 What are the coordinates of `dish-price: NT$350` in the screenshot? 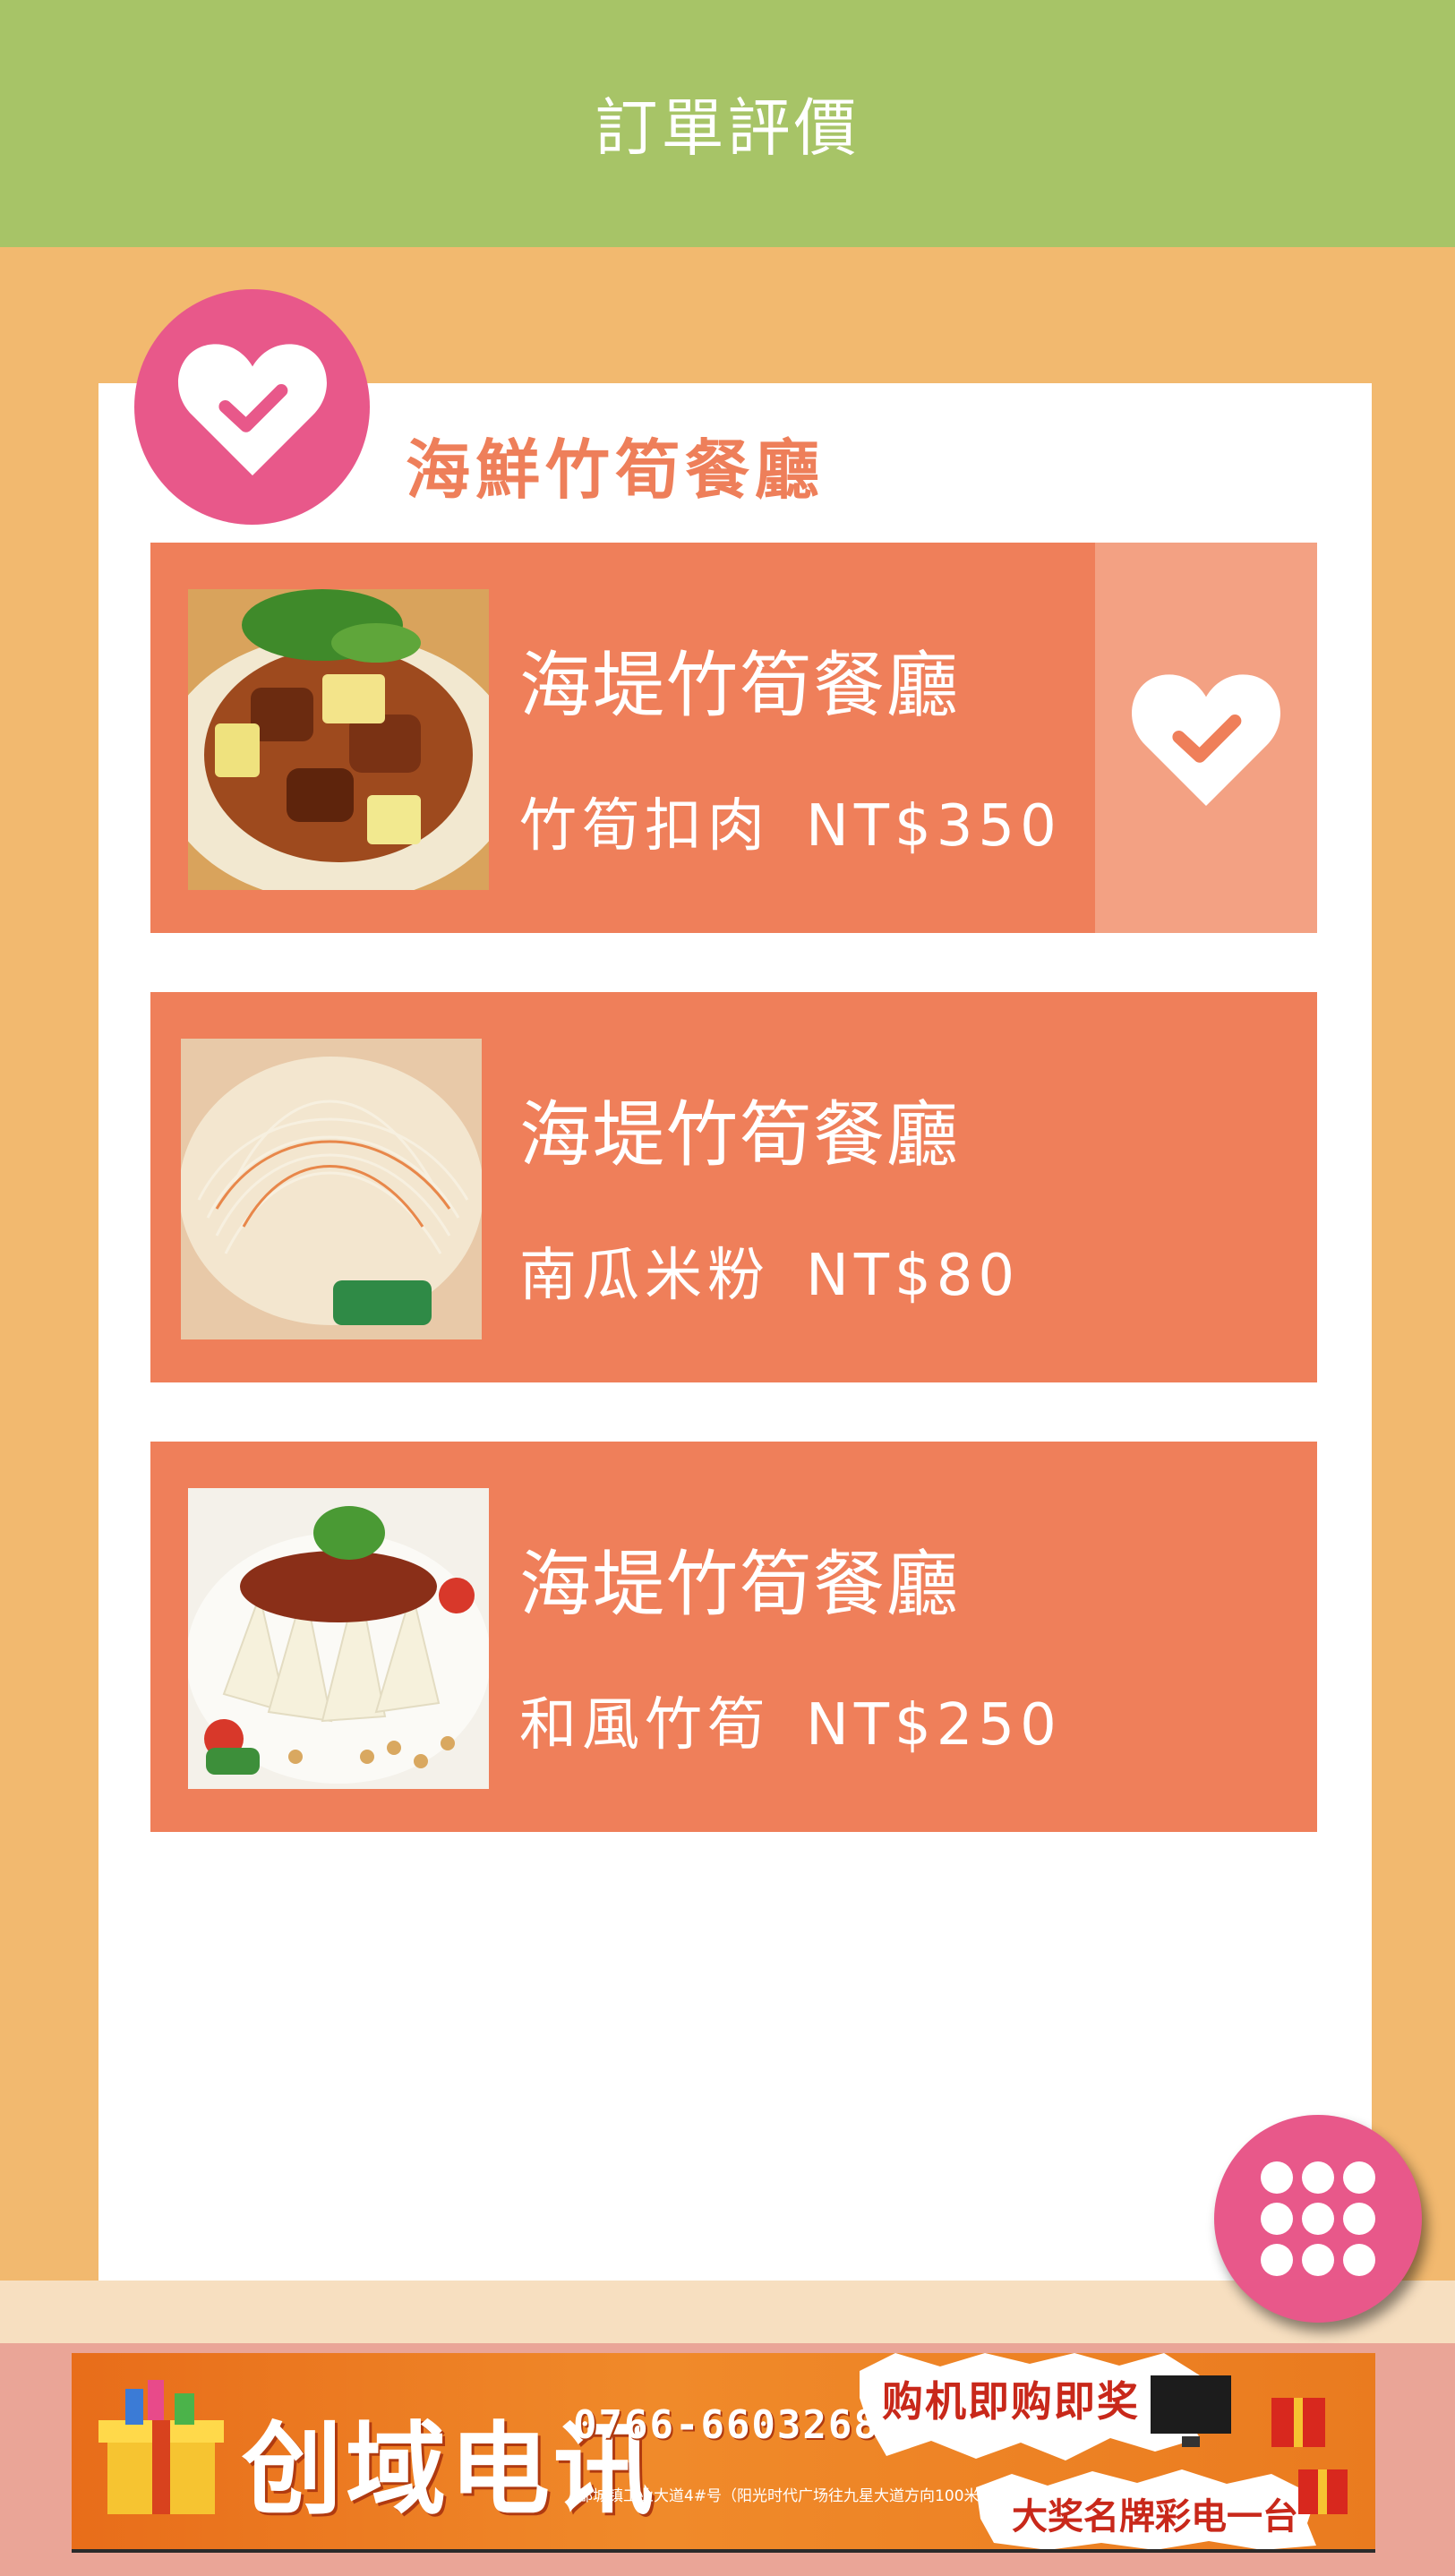 It's located at (934, 827).